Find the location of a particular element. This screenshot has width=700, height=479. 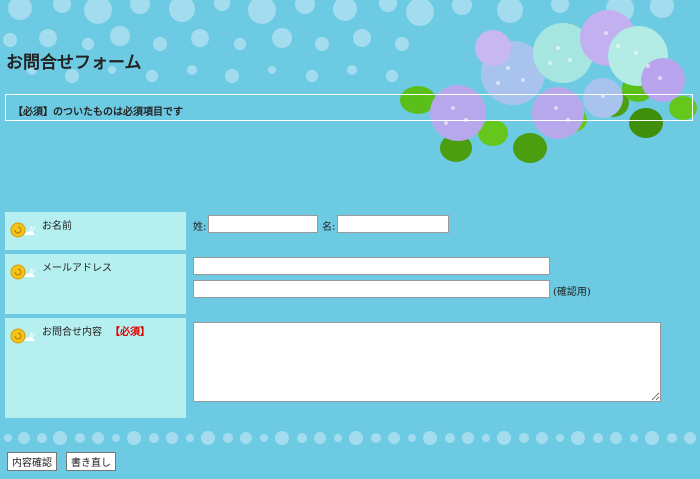

last-name-input is located at coordinates (263, 224).